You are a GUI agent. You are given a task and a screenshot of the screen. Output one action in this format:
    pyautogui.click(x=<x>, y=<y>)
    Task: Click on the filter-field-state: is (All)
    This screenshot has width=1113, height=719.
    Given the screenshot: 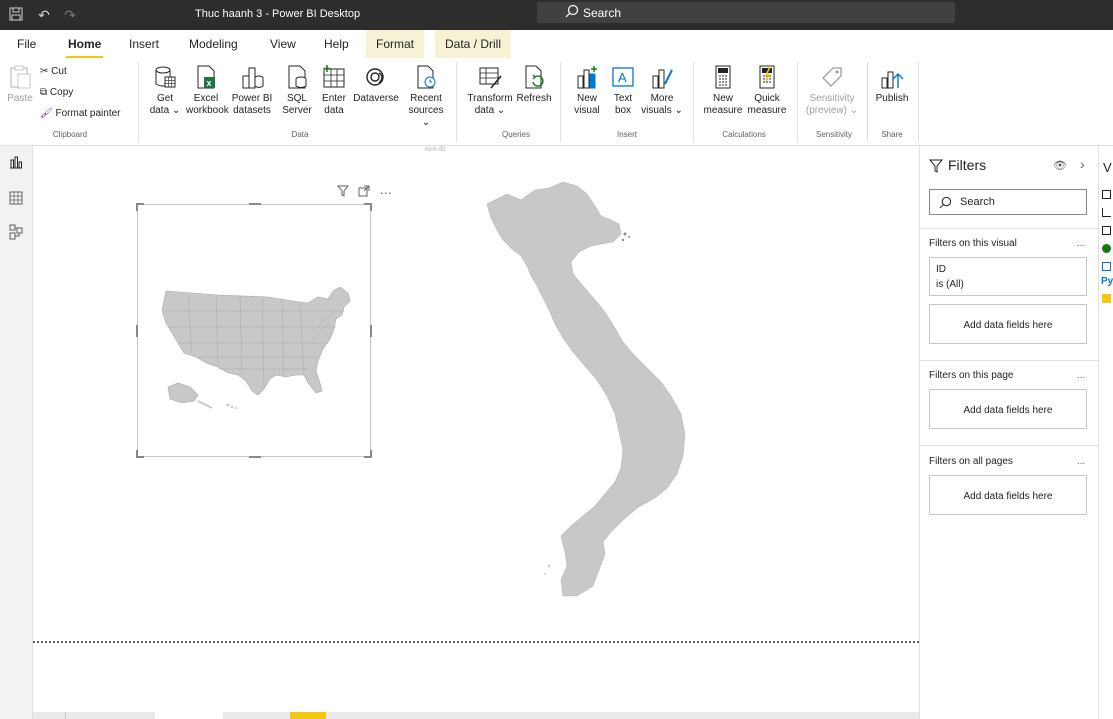 What is the action you would take?
    pyautogui.click(x=950, y=284)
    